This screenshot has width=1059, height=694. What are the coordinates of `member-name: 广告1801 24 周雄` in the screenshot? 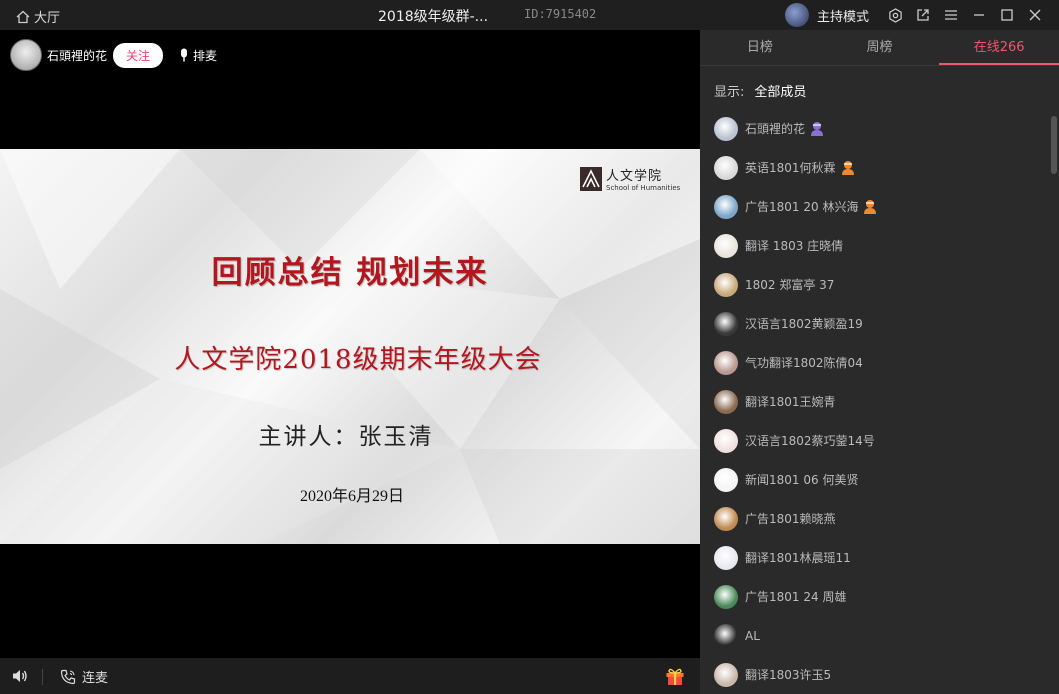 It's located at (796, 597).